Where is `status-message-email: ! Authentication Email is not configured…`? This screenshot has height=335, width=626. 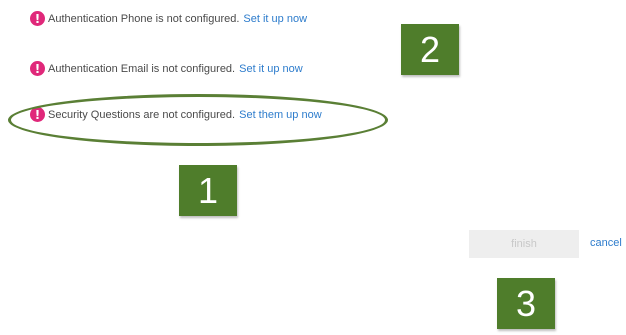 status-message-email: ! Authentication Email is not configured… is located at coordinates (166, 68).